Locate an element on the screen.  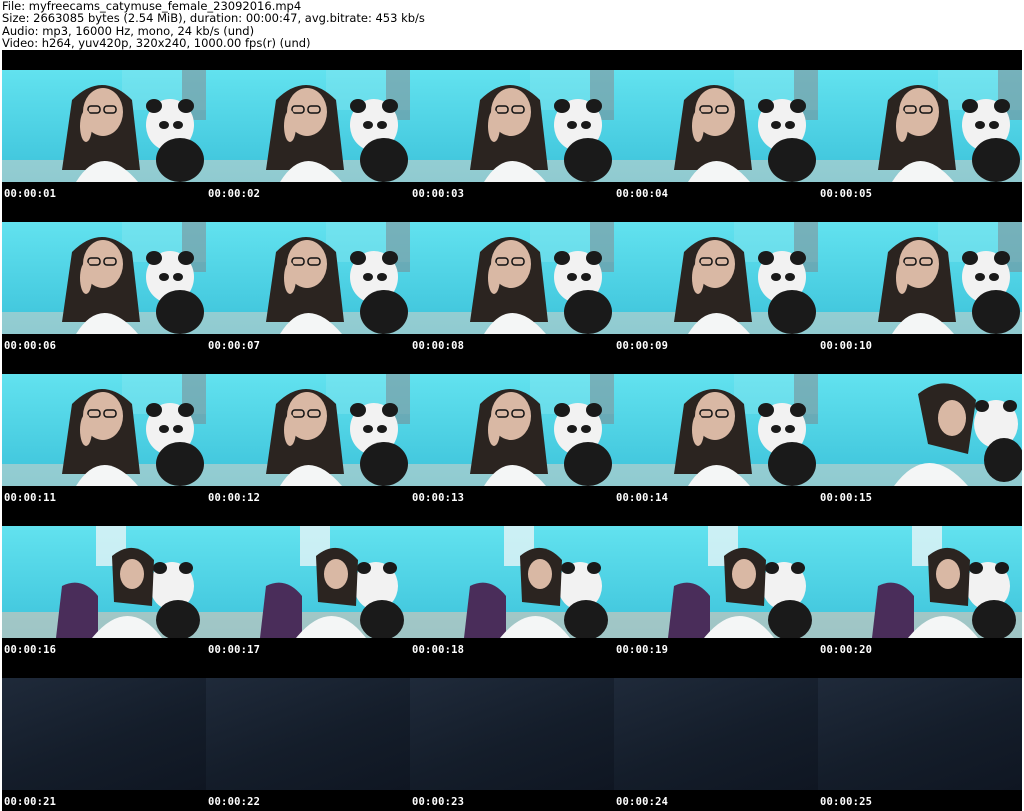
timestamp-label: 00:00:19 is located at coordinates (642, 650).